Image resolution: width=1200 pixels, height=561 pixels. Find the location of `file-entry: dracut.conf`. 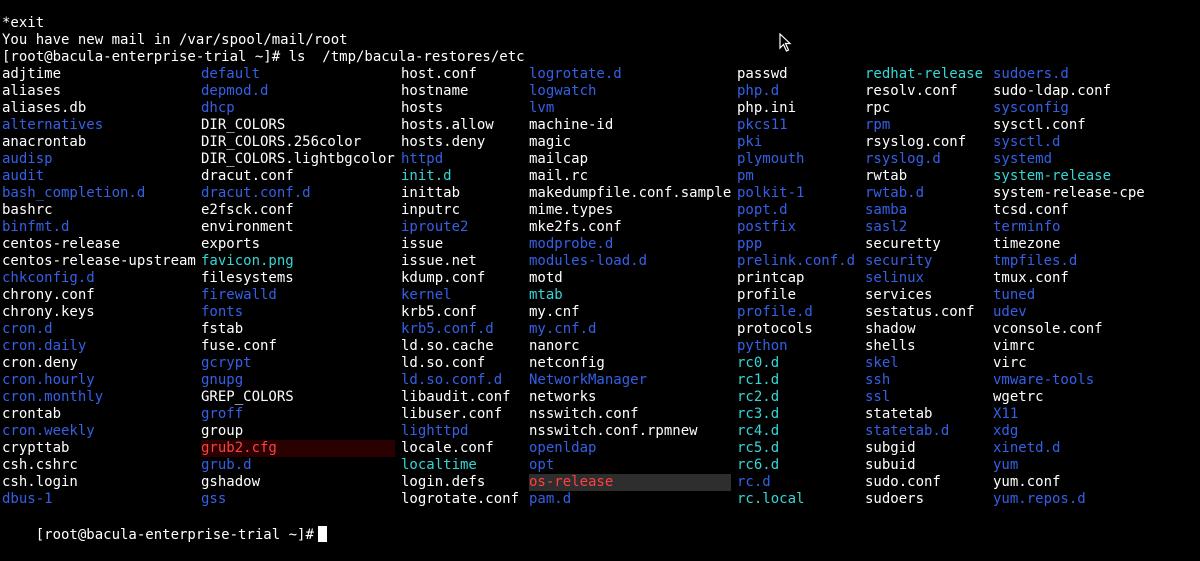

file-entry: dracut.conf is located at coordinates (247, 176).